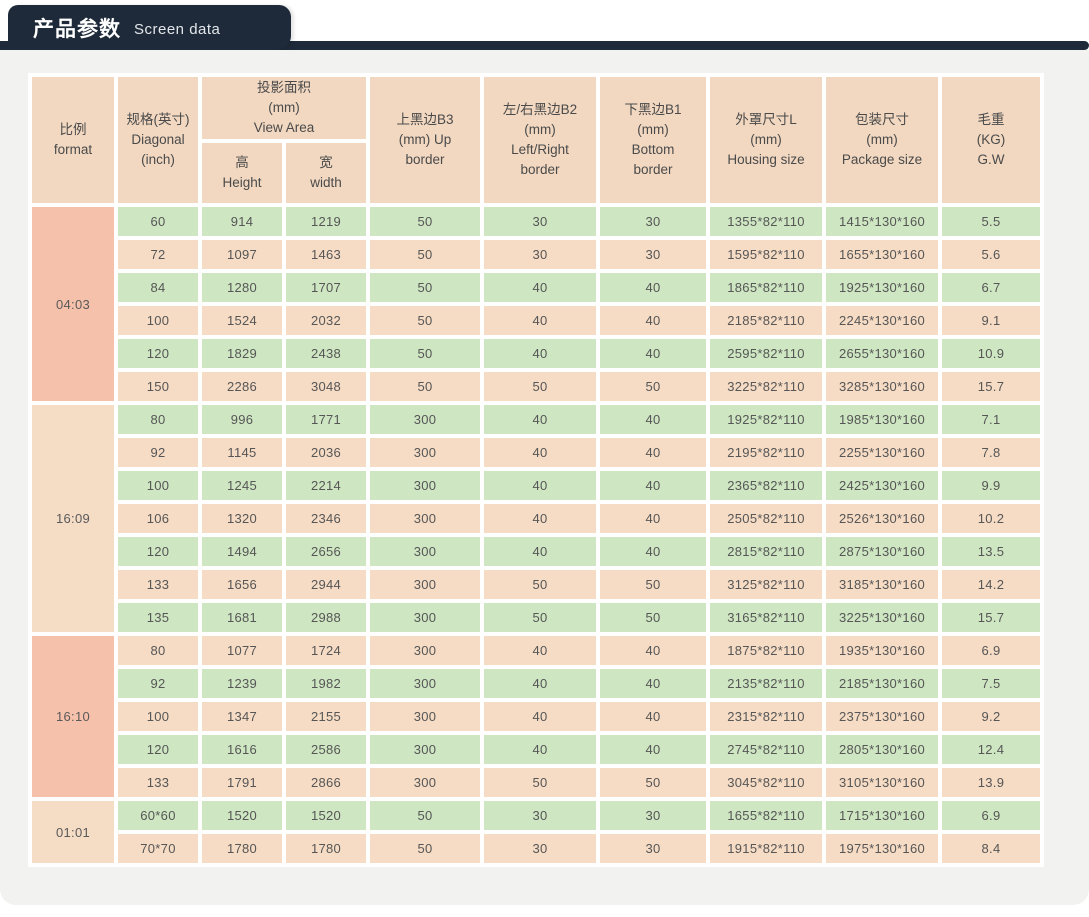 The height and width of the screenshot is (917, 1089). Describe the element at coordinates (158, 848) in the screenshot. I see `cell-diagonal: 70*70` at that location.